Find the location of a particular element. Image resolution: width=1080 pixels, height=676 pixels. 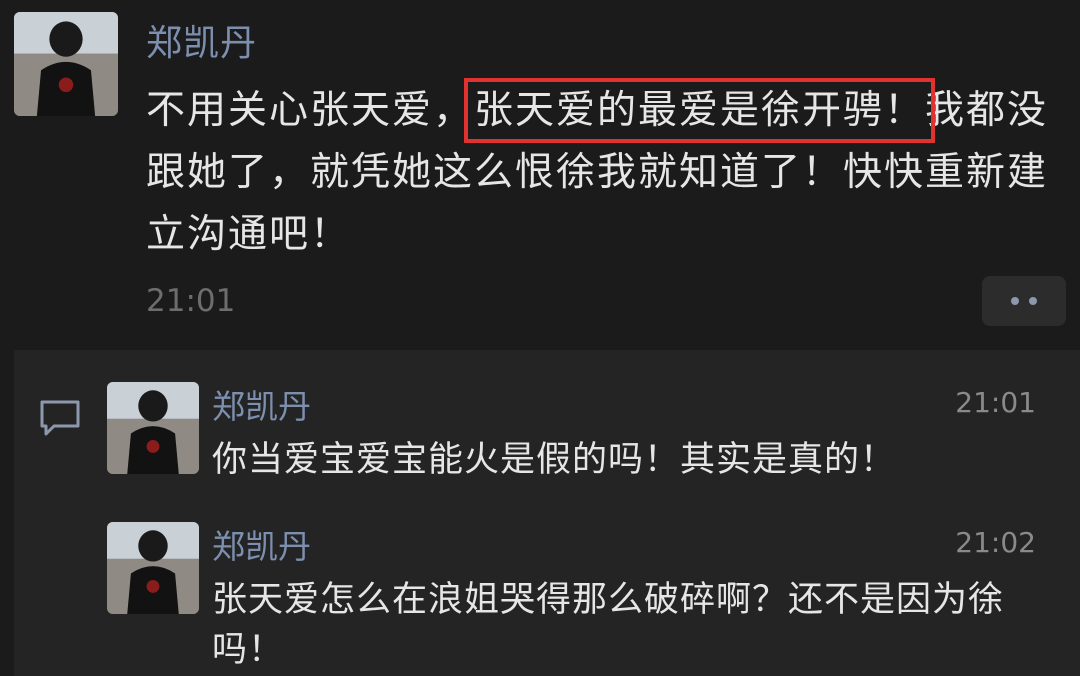

comment-text: 你当爱宝爱宝能火是假的吗！其实是真的！ is located at coordinates (554, 460).